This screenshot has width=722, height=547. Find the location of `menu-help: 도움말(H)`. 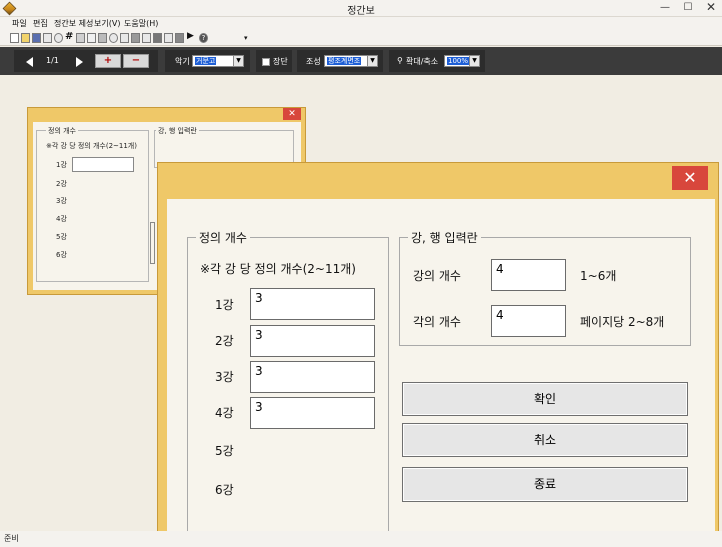

menu-help: 도움말(H) is located at coordinates (141, 23).